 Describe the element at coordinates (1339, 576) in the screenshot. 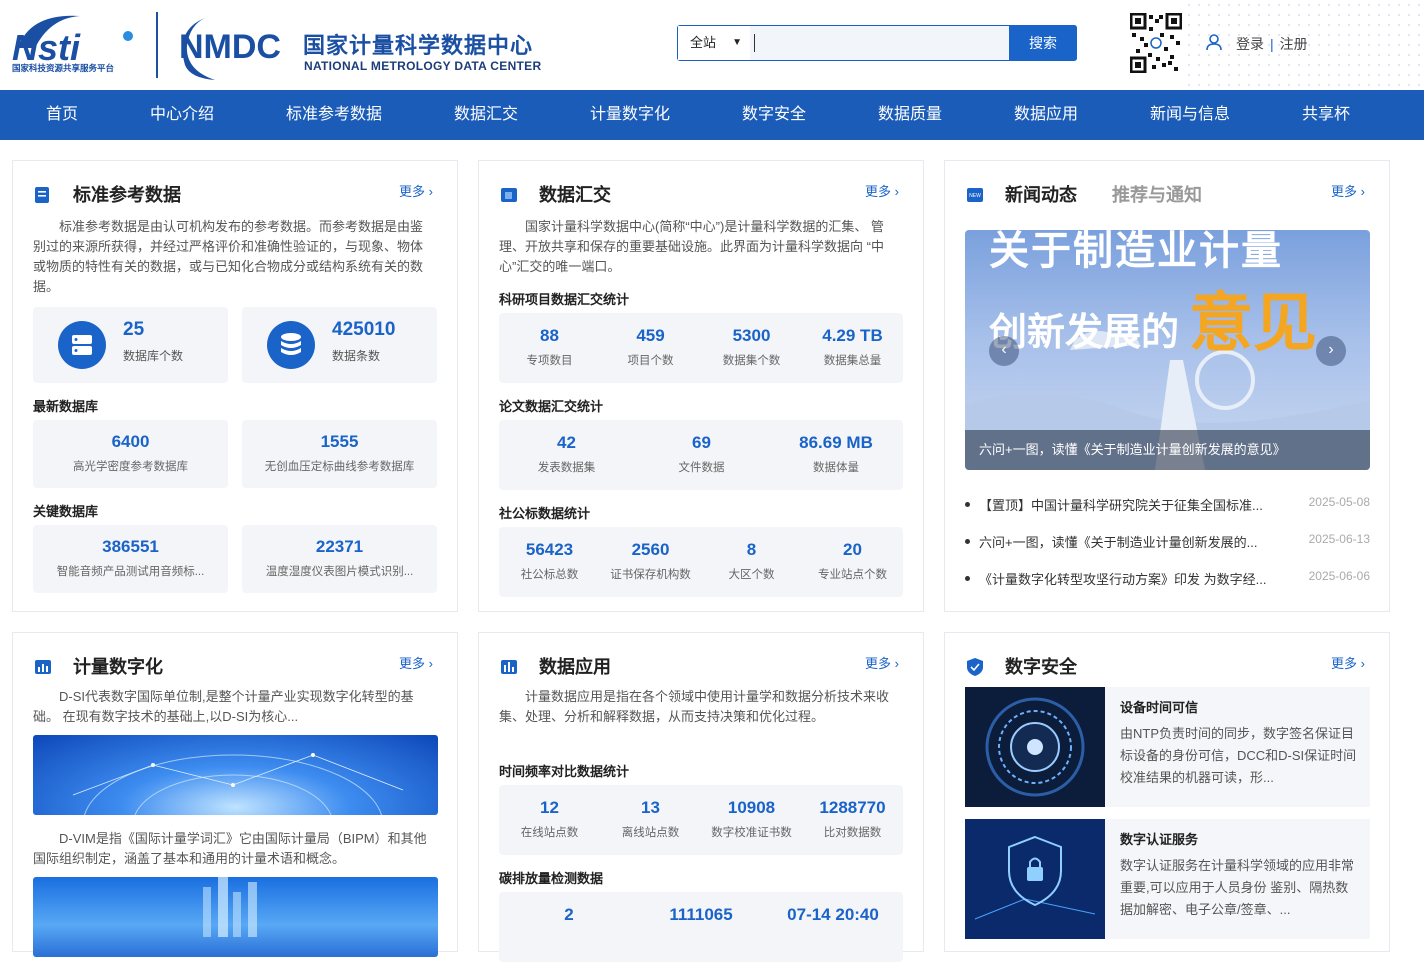

I see `news-item-date: 2025-06-06` at that location.